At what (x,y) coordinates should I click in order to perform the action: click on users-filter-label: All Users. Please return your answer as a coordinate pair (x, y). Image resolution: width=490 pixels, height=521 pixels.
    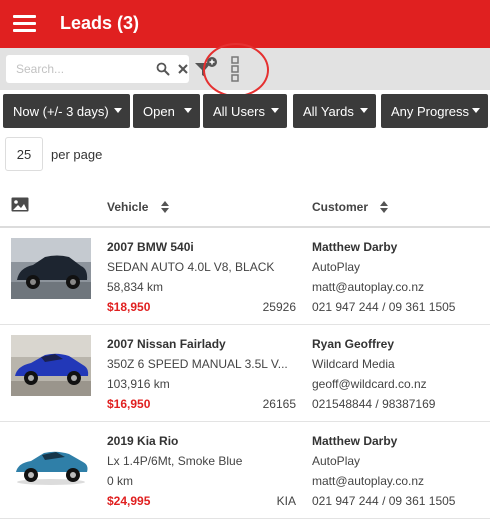
    Looking at the image, I should click on (239, 111).